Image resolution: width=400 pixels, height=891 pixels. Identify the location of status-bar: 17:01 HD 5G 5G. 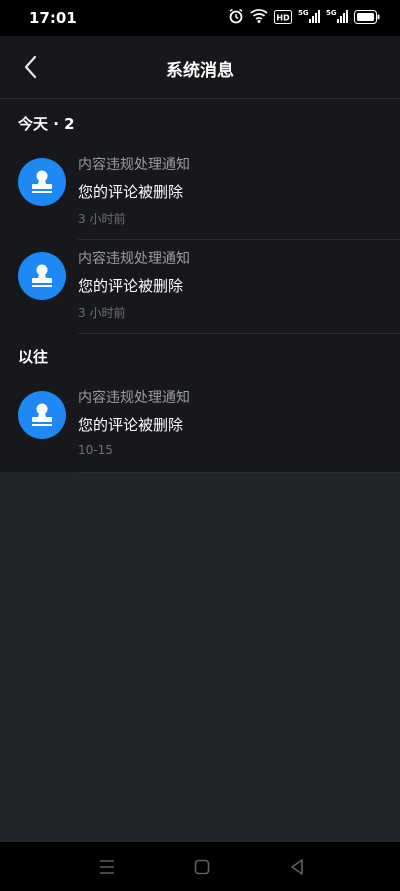
(200, 18).